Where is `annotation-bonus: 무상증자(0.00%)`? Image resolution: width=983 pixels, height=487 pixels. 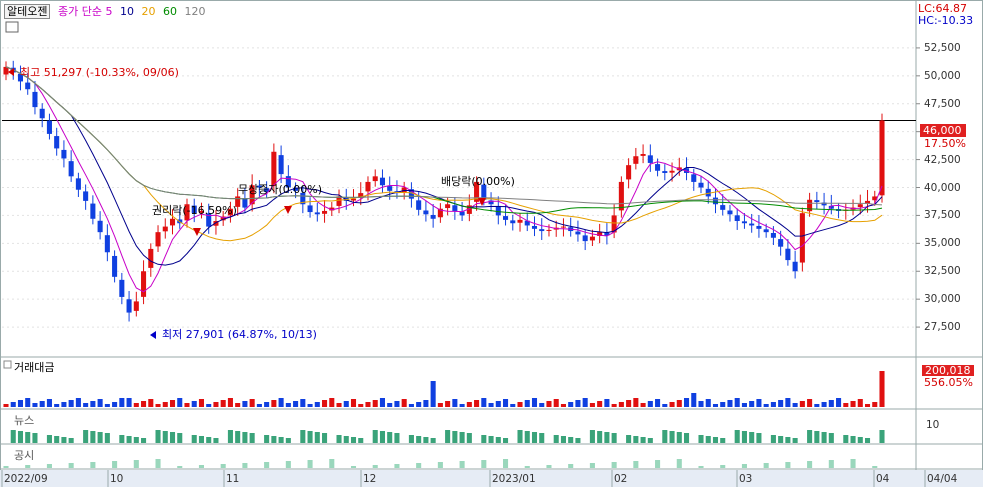
annotation-bonus: 무상증자(0.00%) is located at coordinates (280, 189).